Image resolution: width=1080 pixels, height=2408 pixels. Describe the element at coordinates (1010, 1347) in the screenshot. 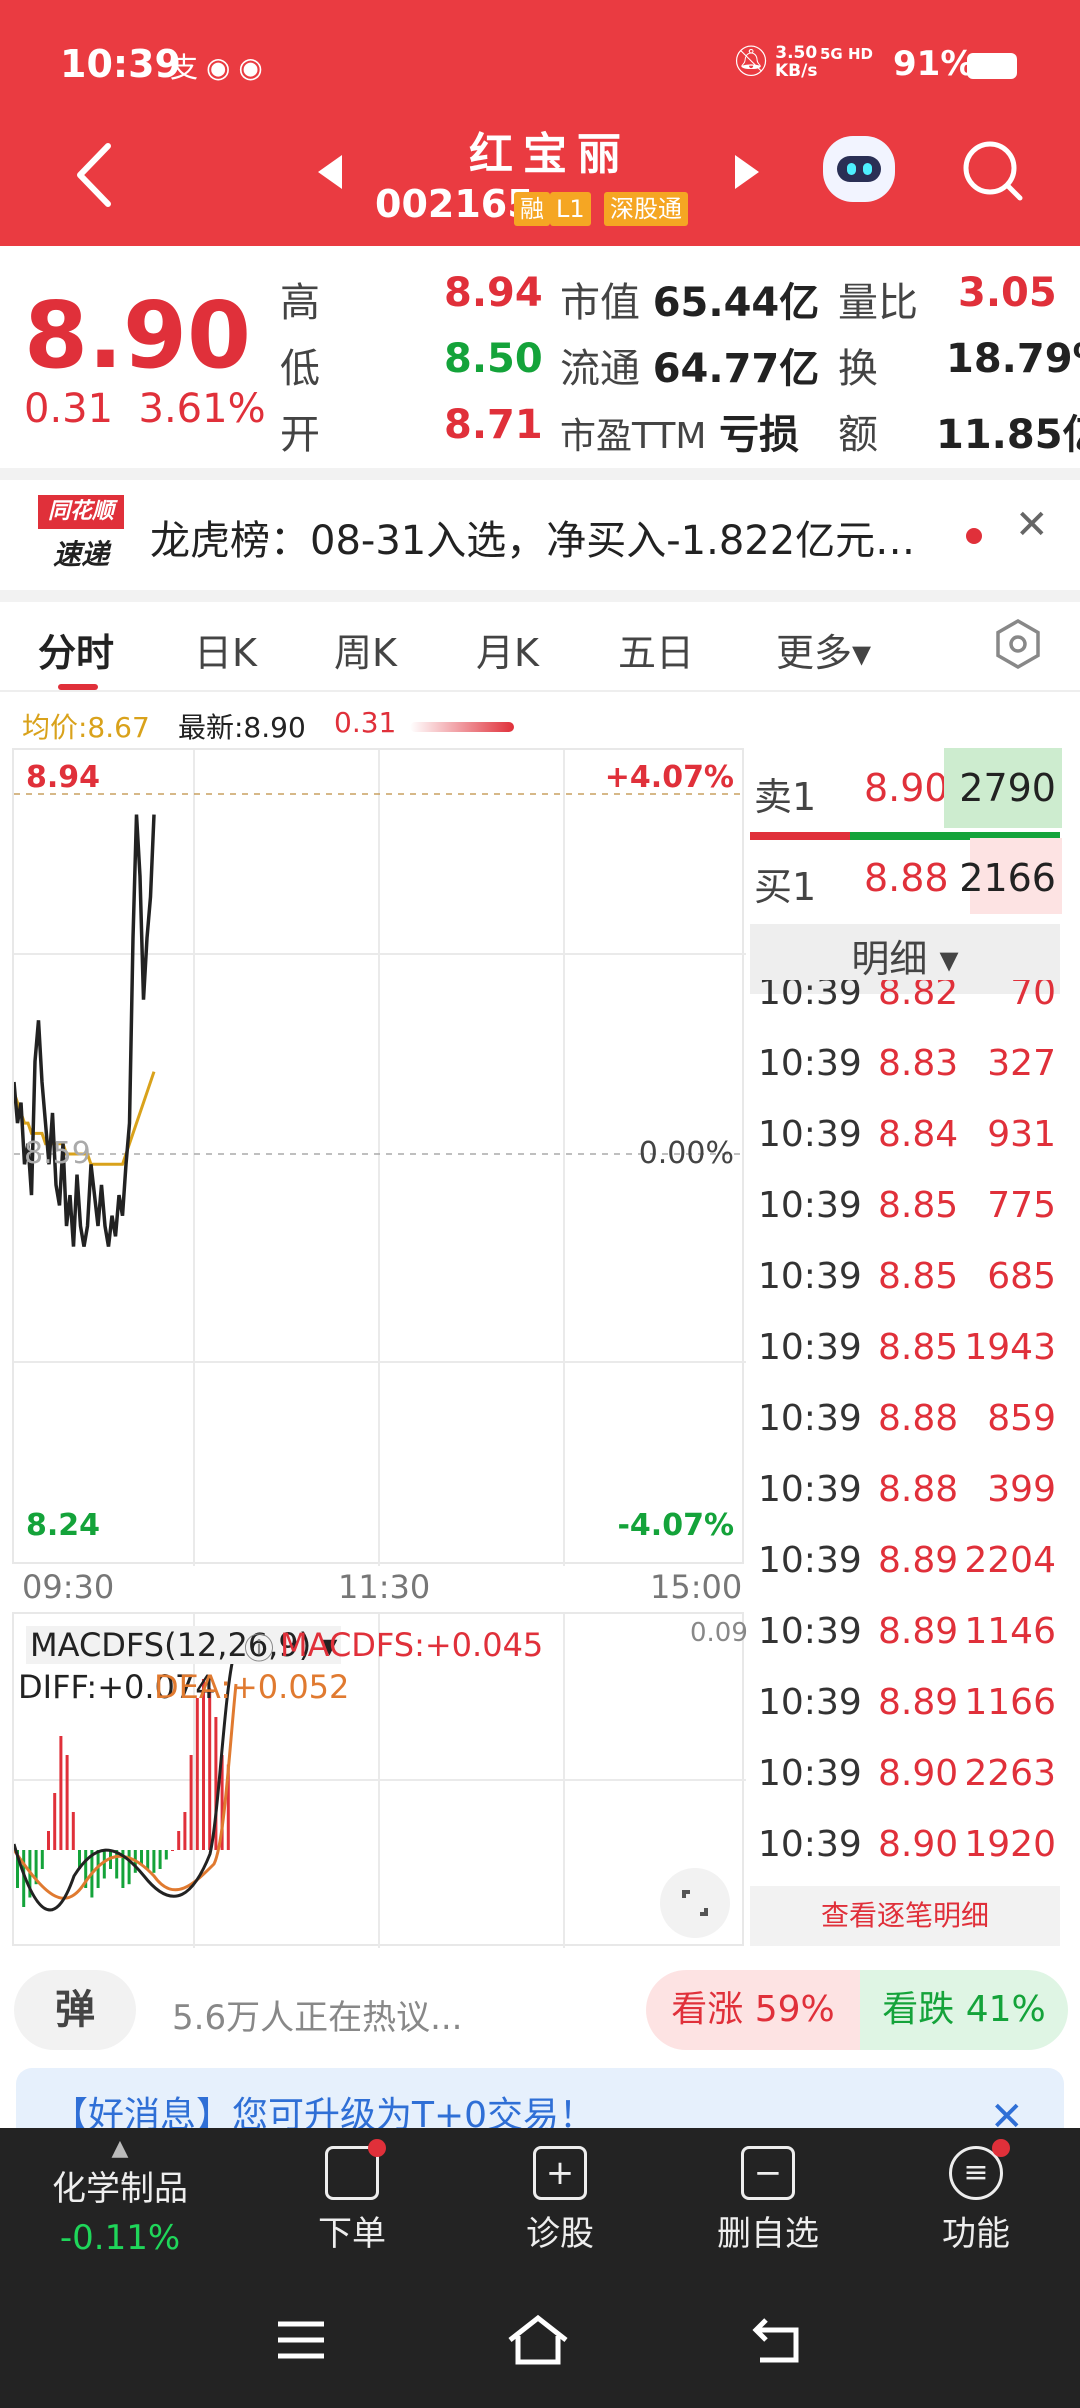

I see `trade-volume: 1943` at that location.